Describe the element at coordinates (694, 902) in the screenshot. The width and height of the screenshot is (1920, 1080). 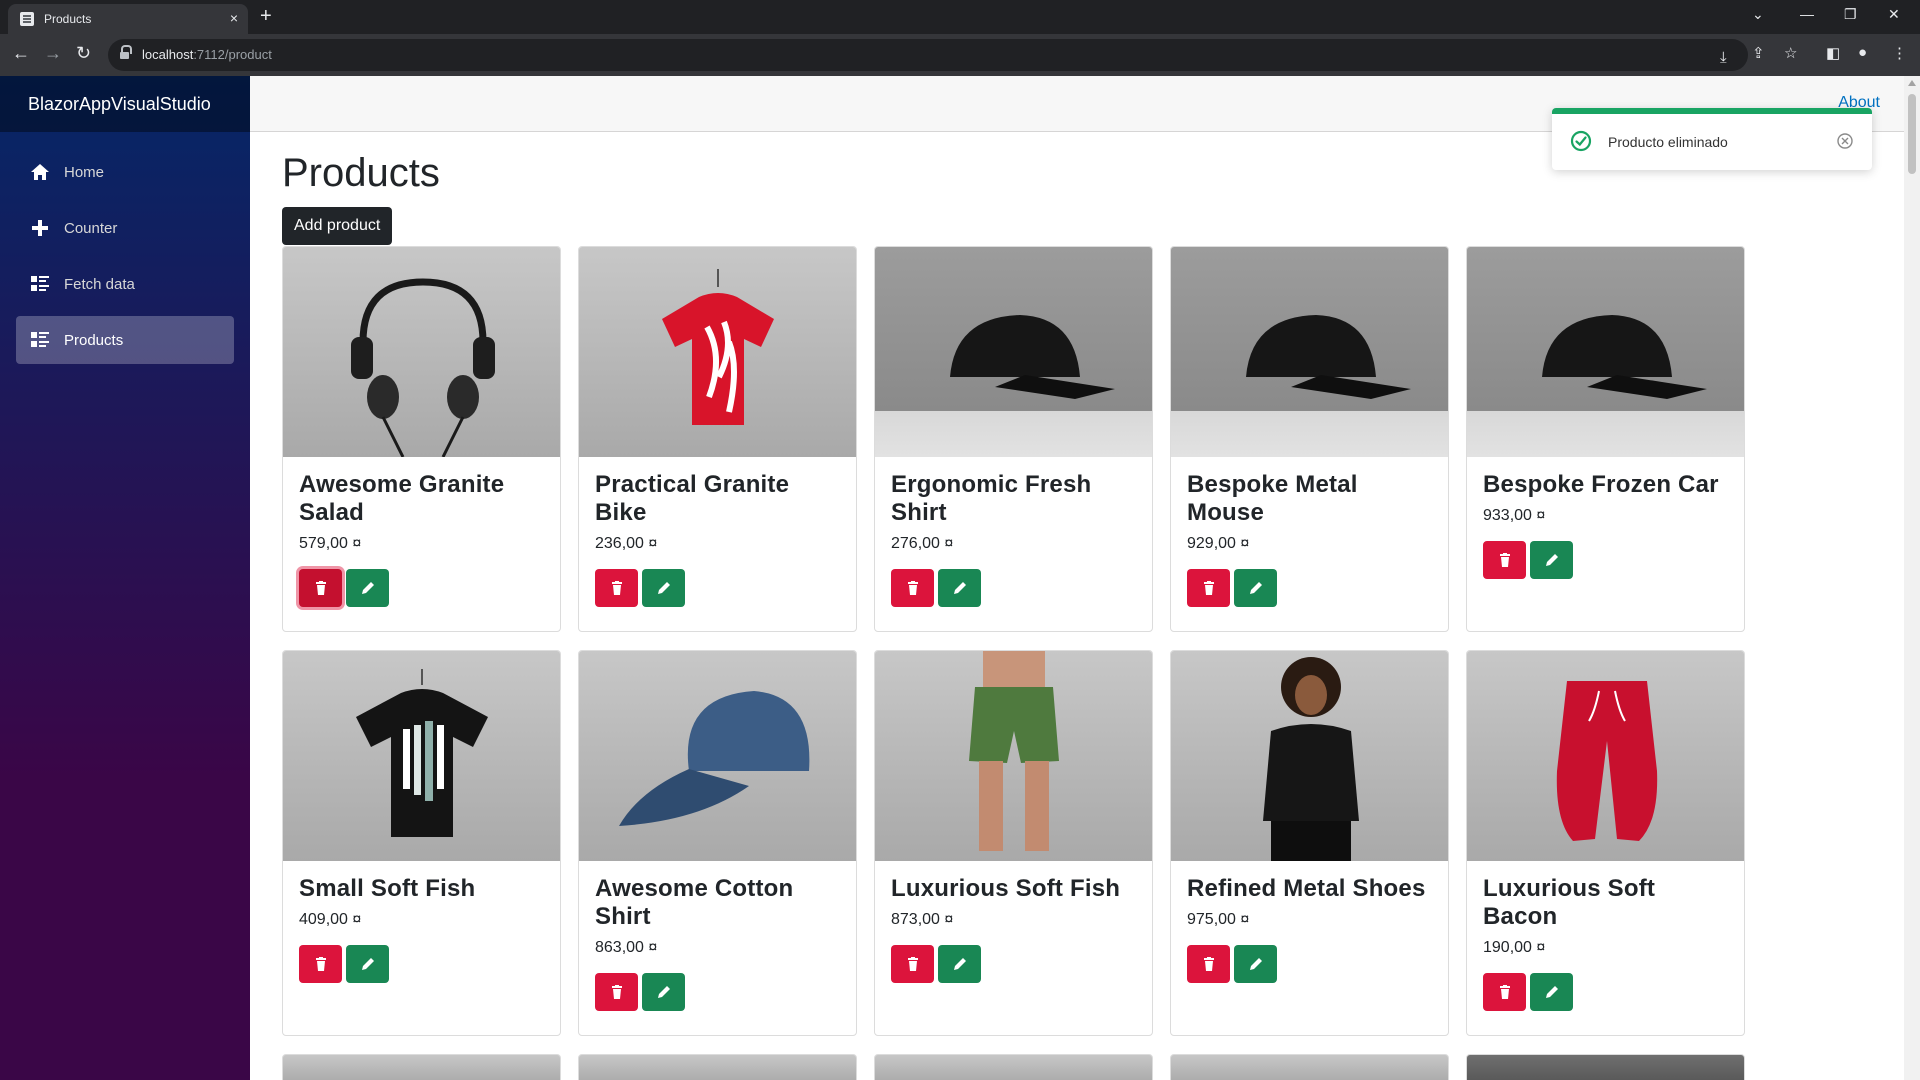
I see `product-name: Awesome Cotton Shirt` at that location.